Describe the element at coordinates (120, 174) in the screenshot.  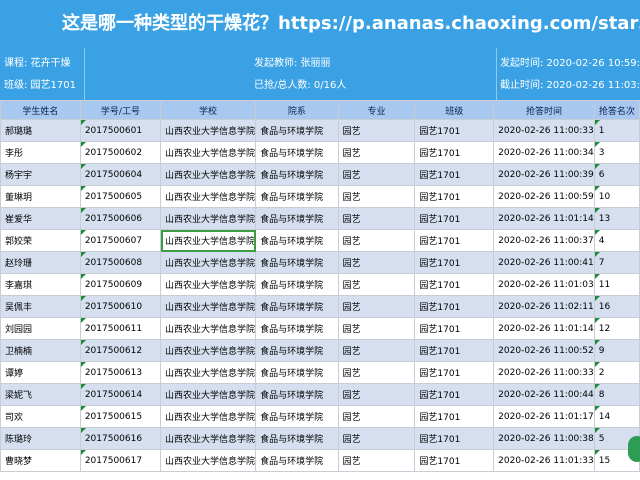
I see `student-id-cell: 2017500604` at that location.